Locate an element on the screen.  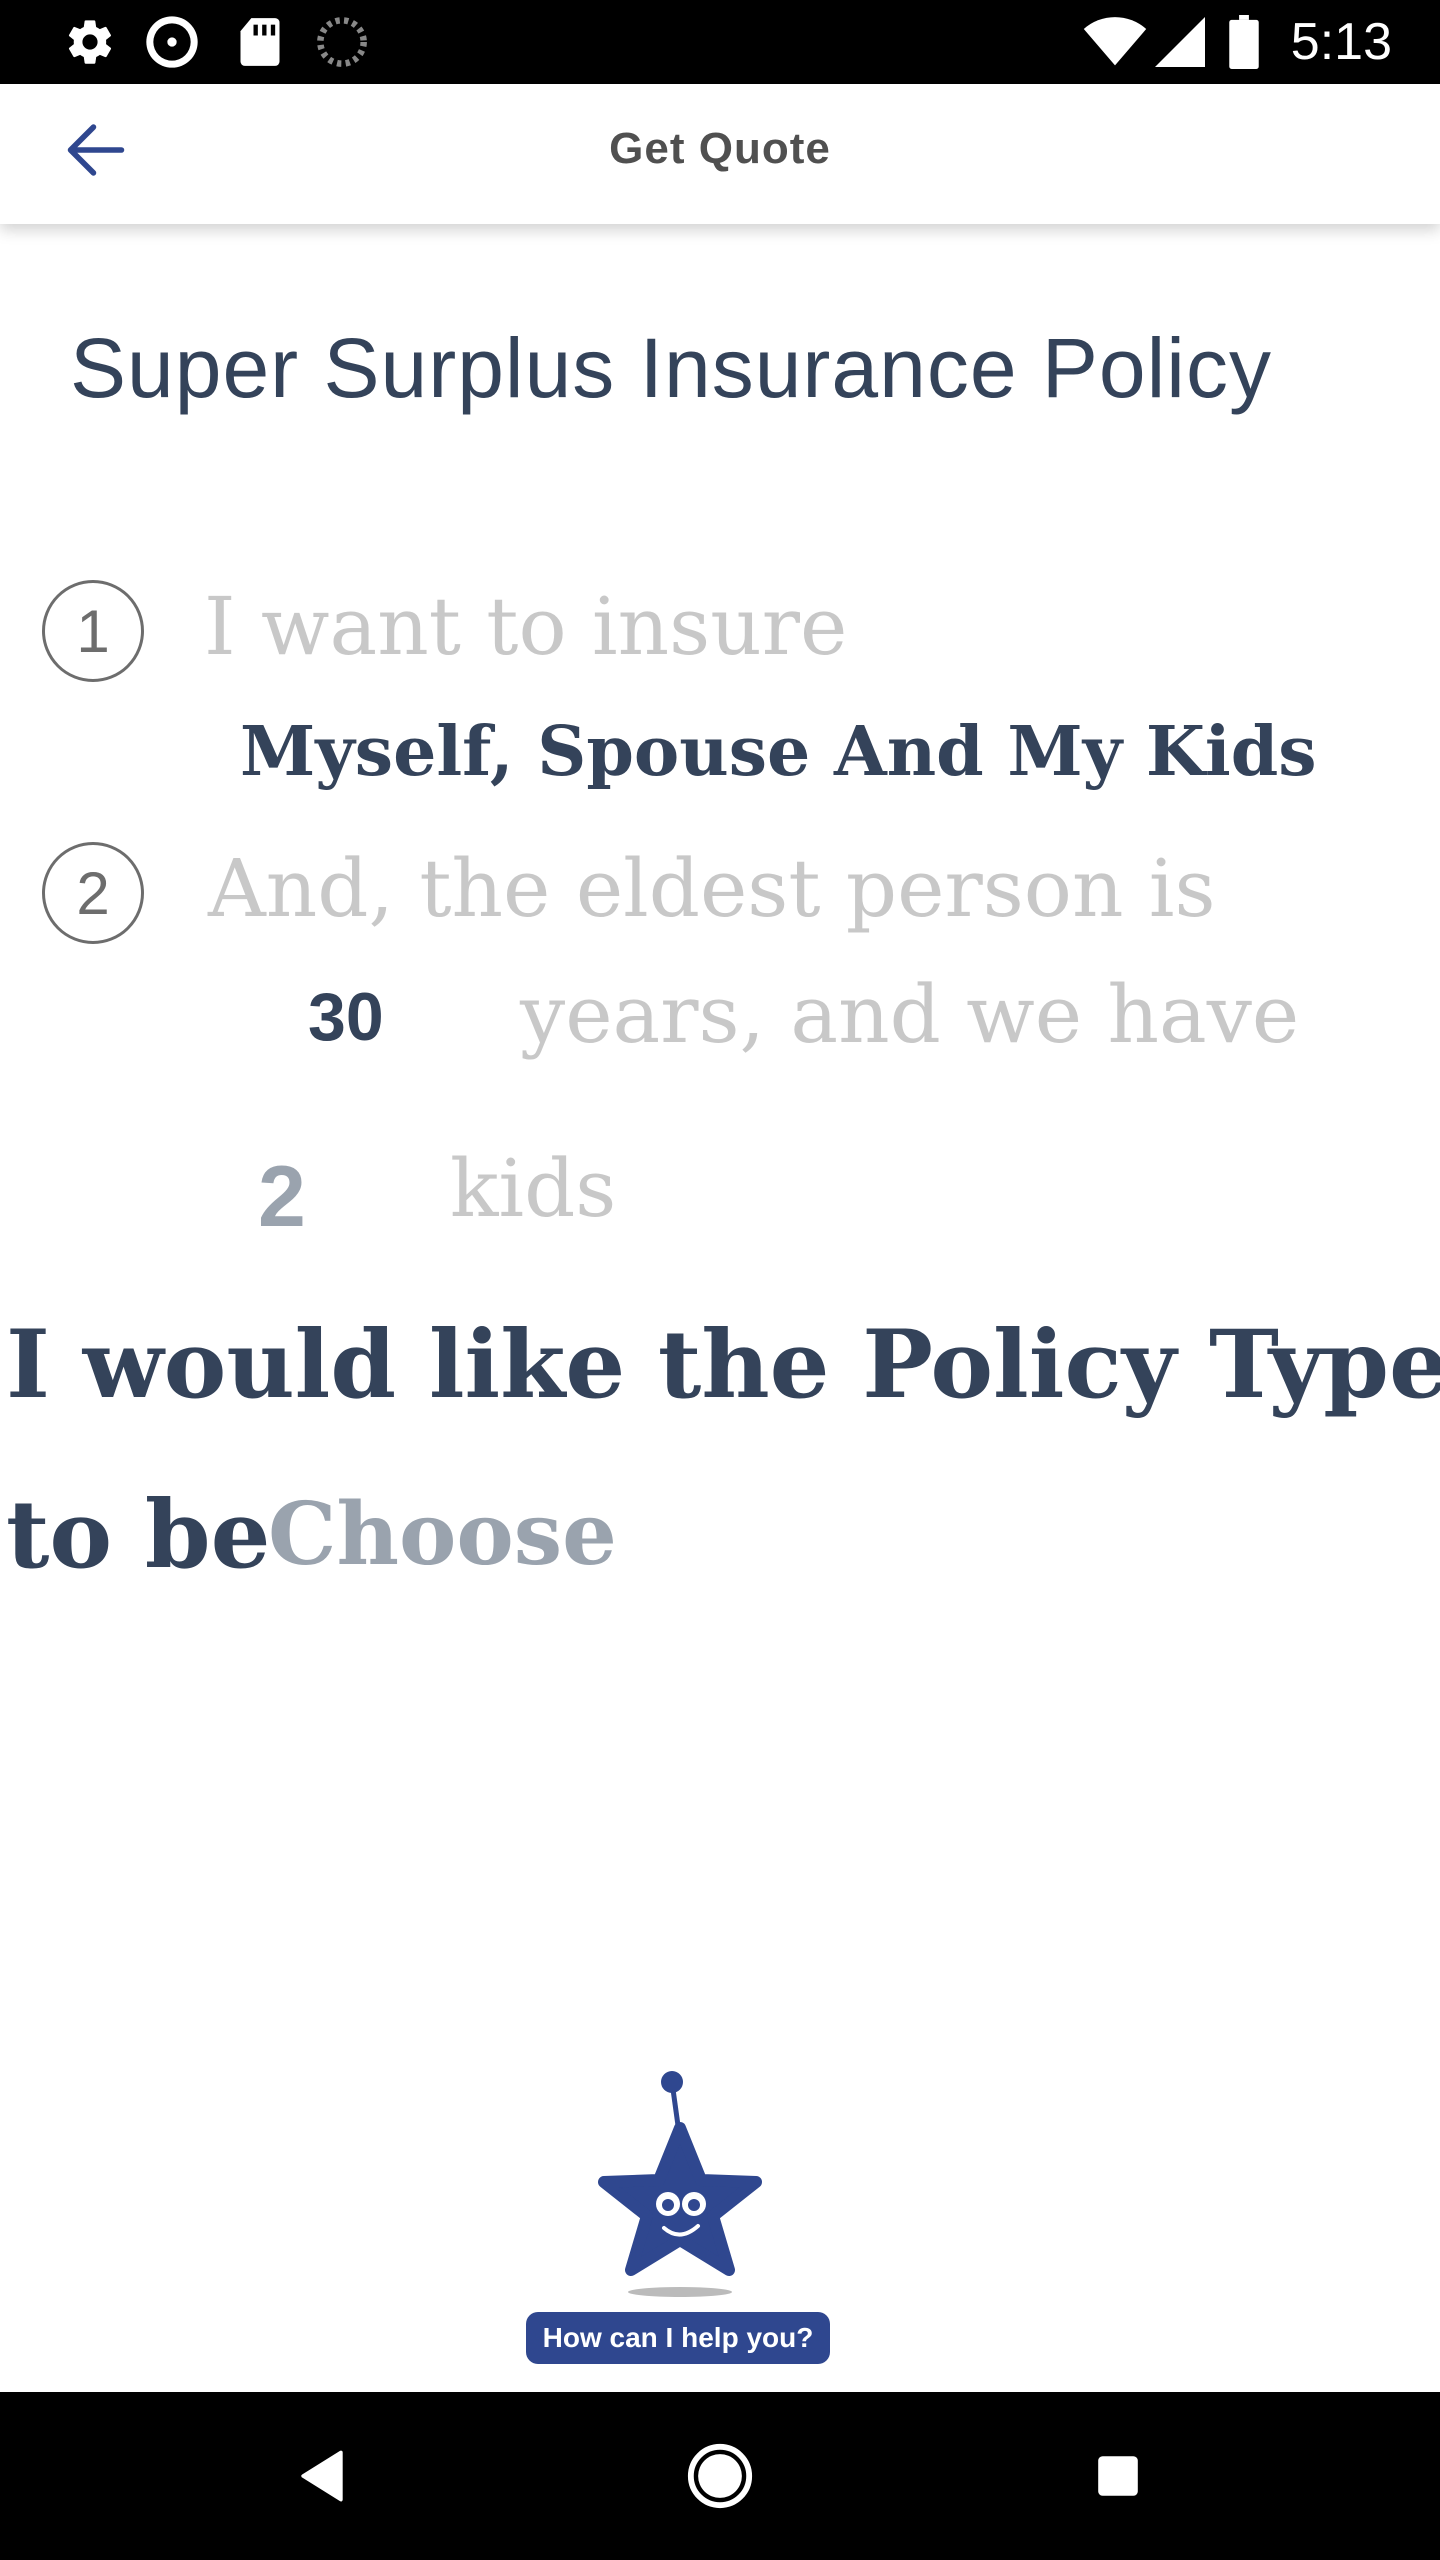
page-title: Get Quote is located at coordinates (720, 148).